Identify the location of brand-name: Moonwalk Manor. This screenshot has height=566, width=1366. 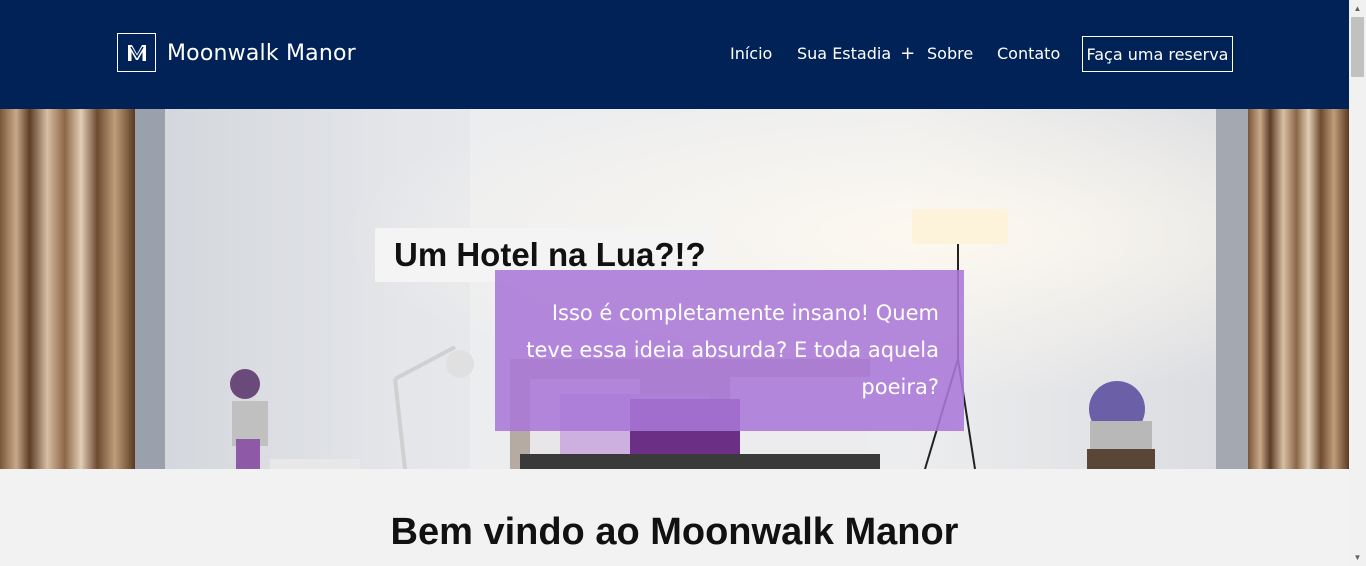
(261, 54).